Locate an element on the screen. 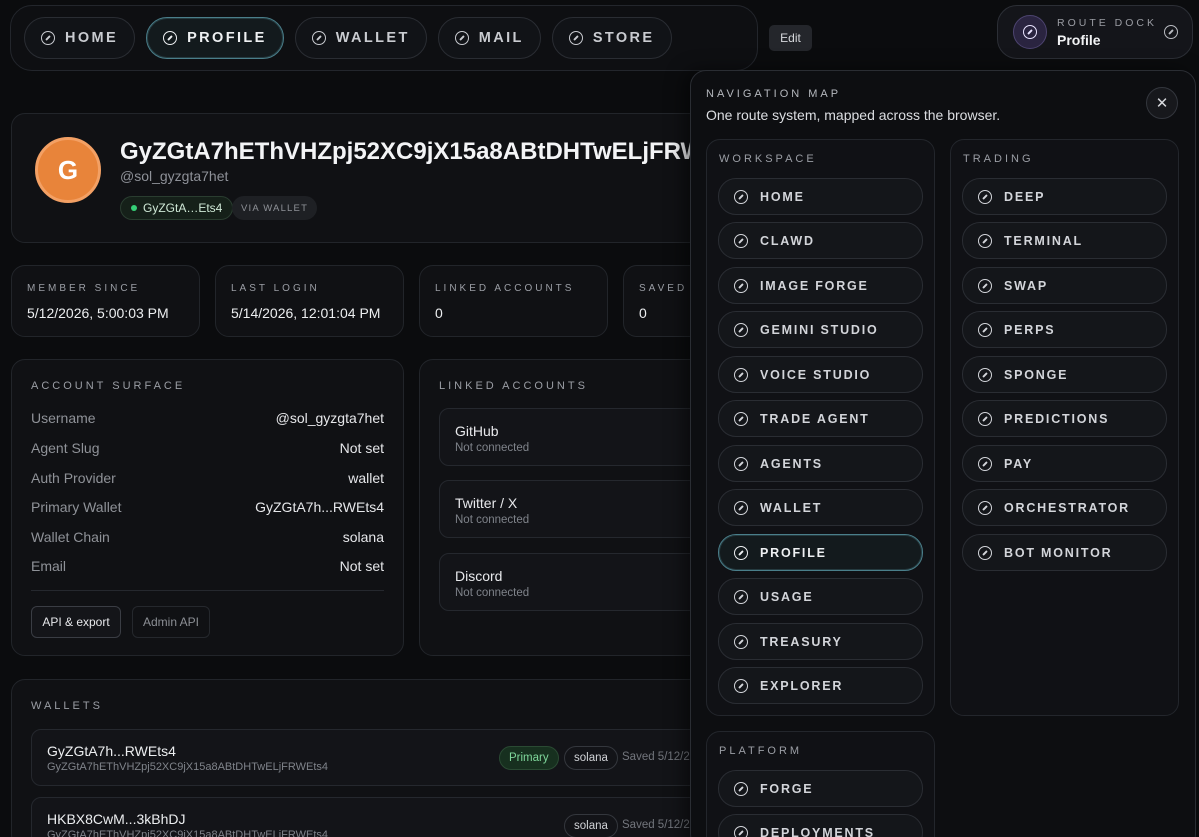 The image size is (1199, 837). route-label: SWAP is located at coordinates (1026, 285).